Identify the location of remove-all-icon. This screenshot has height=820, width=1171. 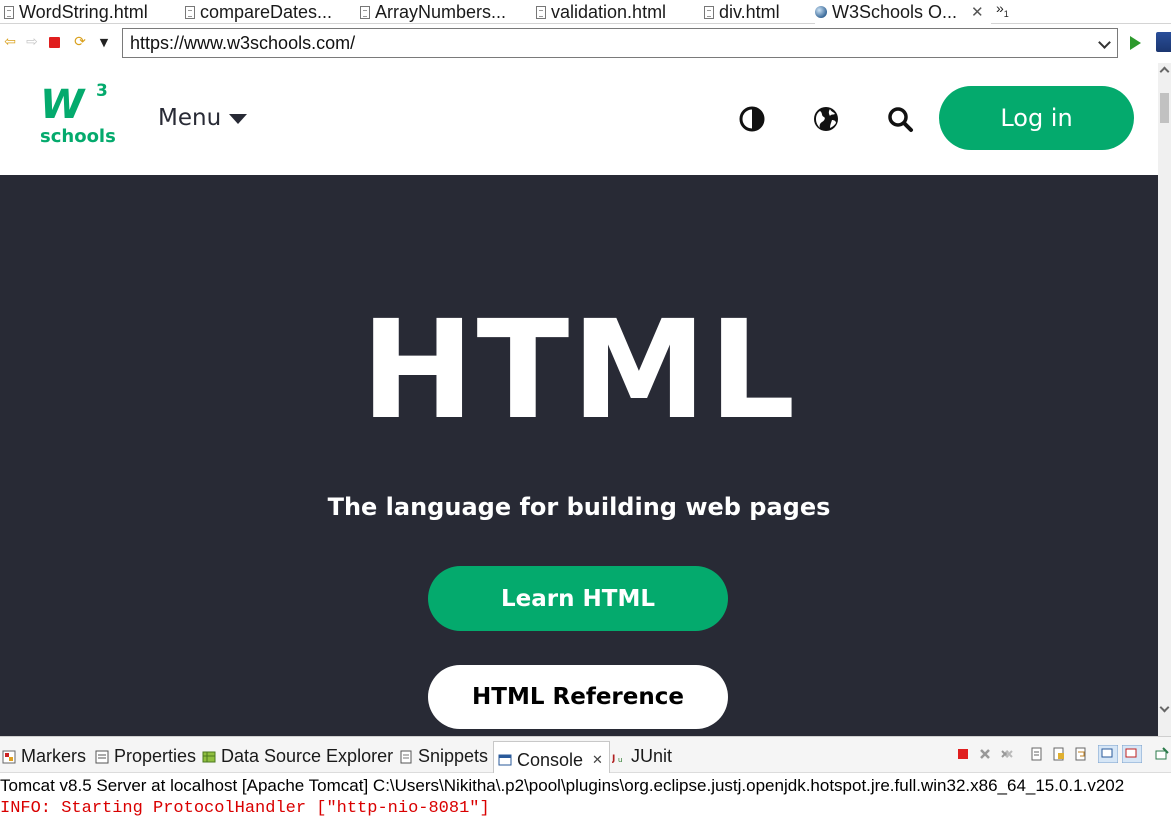
(1007, 754).